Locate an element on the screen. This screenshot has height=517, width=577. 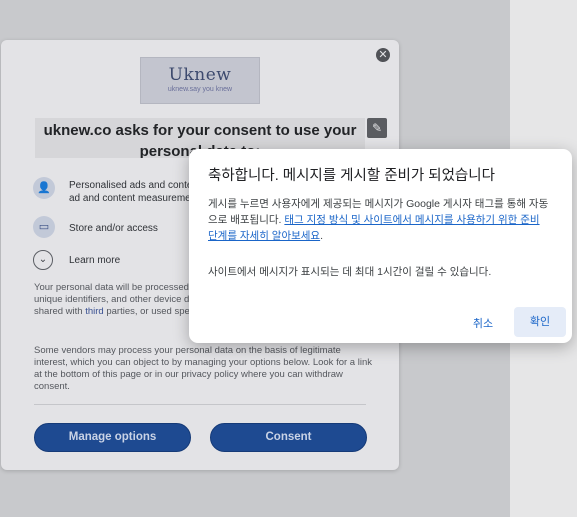
site-logo: Uknew uknew.say you knew is located at coordinates (200, 80).